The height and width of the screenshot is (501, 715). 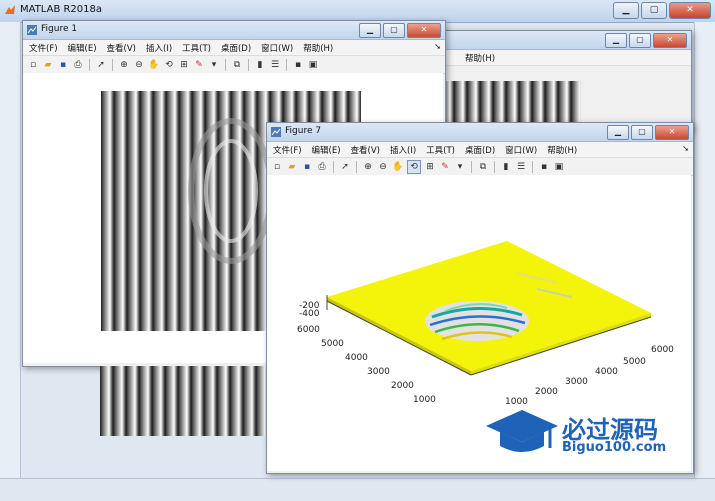 What do you see at coordinates (672, 132) in the screenshot?
I see `fig7-close-button: ✕` at bounding box center [672, 132].